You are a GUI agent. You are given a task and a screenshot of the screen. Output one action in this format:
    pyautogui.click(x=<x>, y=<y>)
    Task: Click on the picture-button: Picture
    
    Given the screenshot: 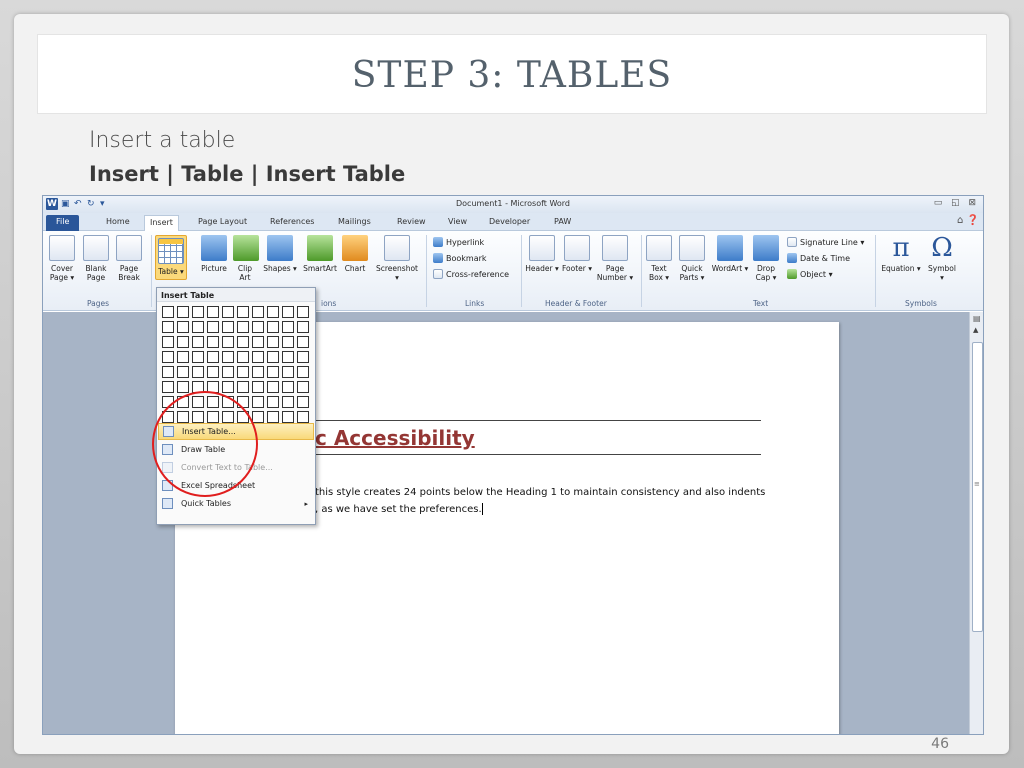 What is the action you would take?
    pyautogui.click(x=214, y=254)
    